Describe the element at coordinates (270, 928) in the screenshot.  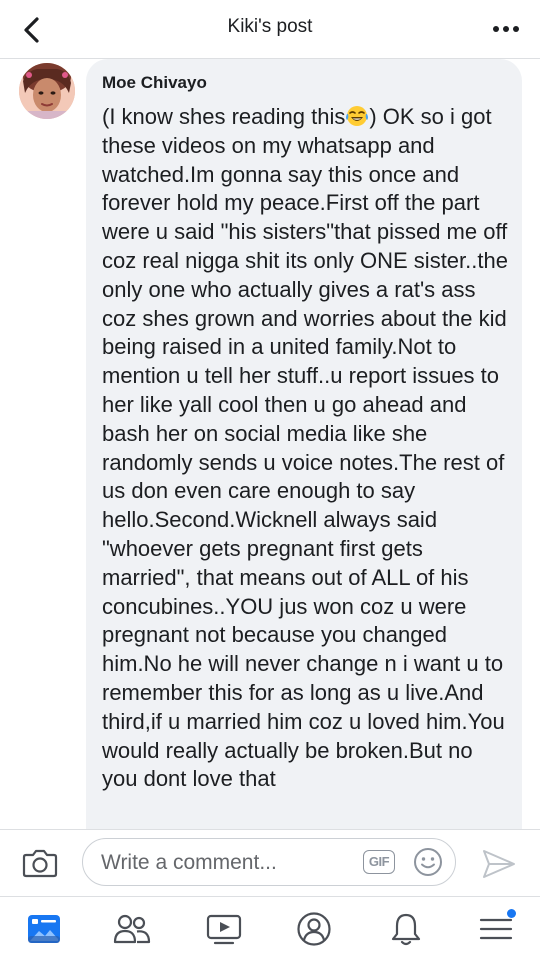
I see `bottom-tab-bar` at that location.